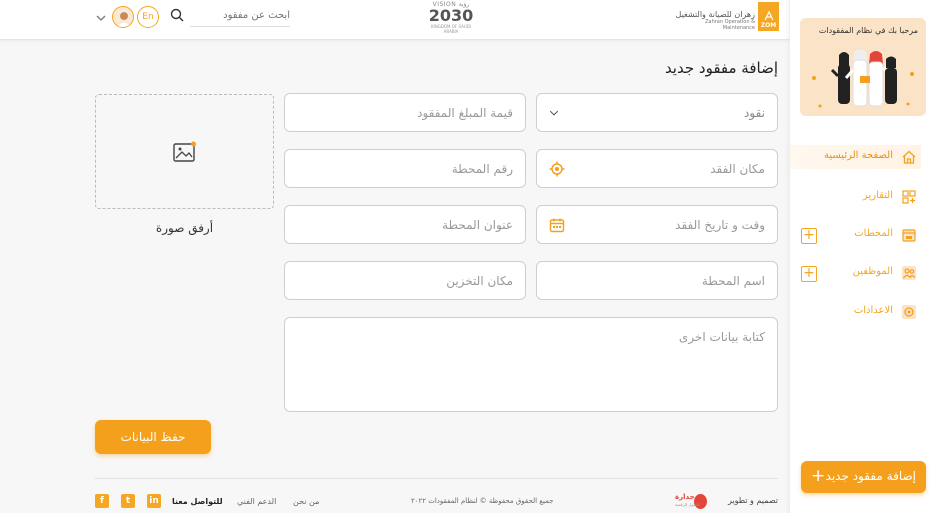 Image resolution: width=936 pixels, height=513 pixels. I want to click on language-switch-button: En, so click(148, 17).